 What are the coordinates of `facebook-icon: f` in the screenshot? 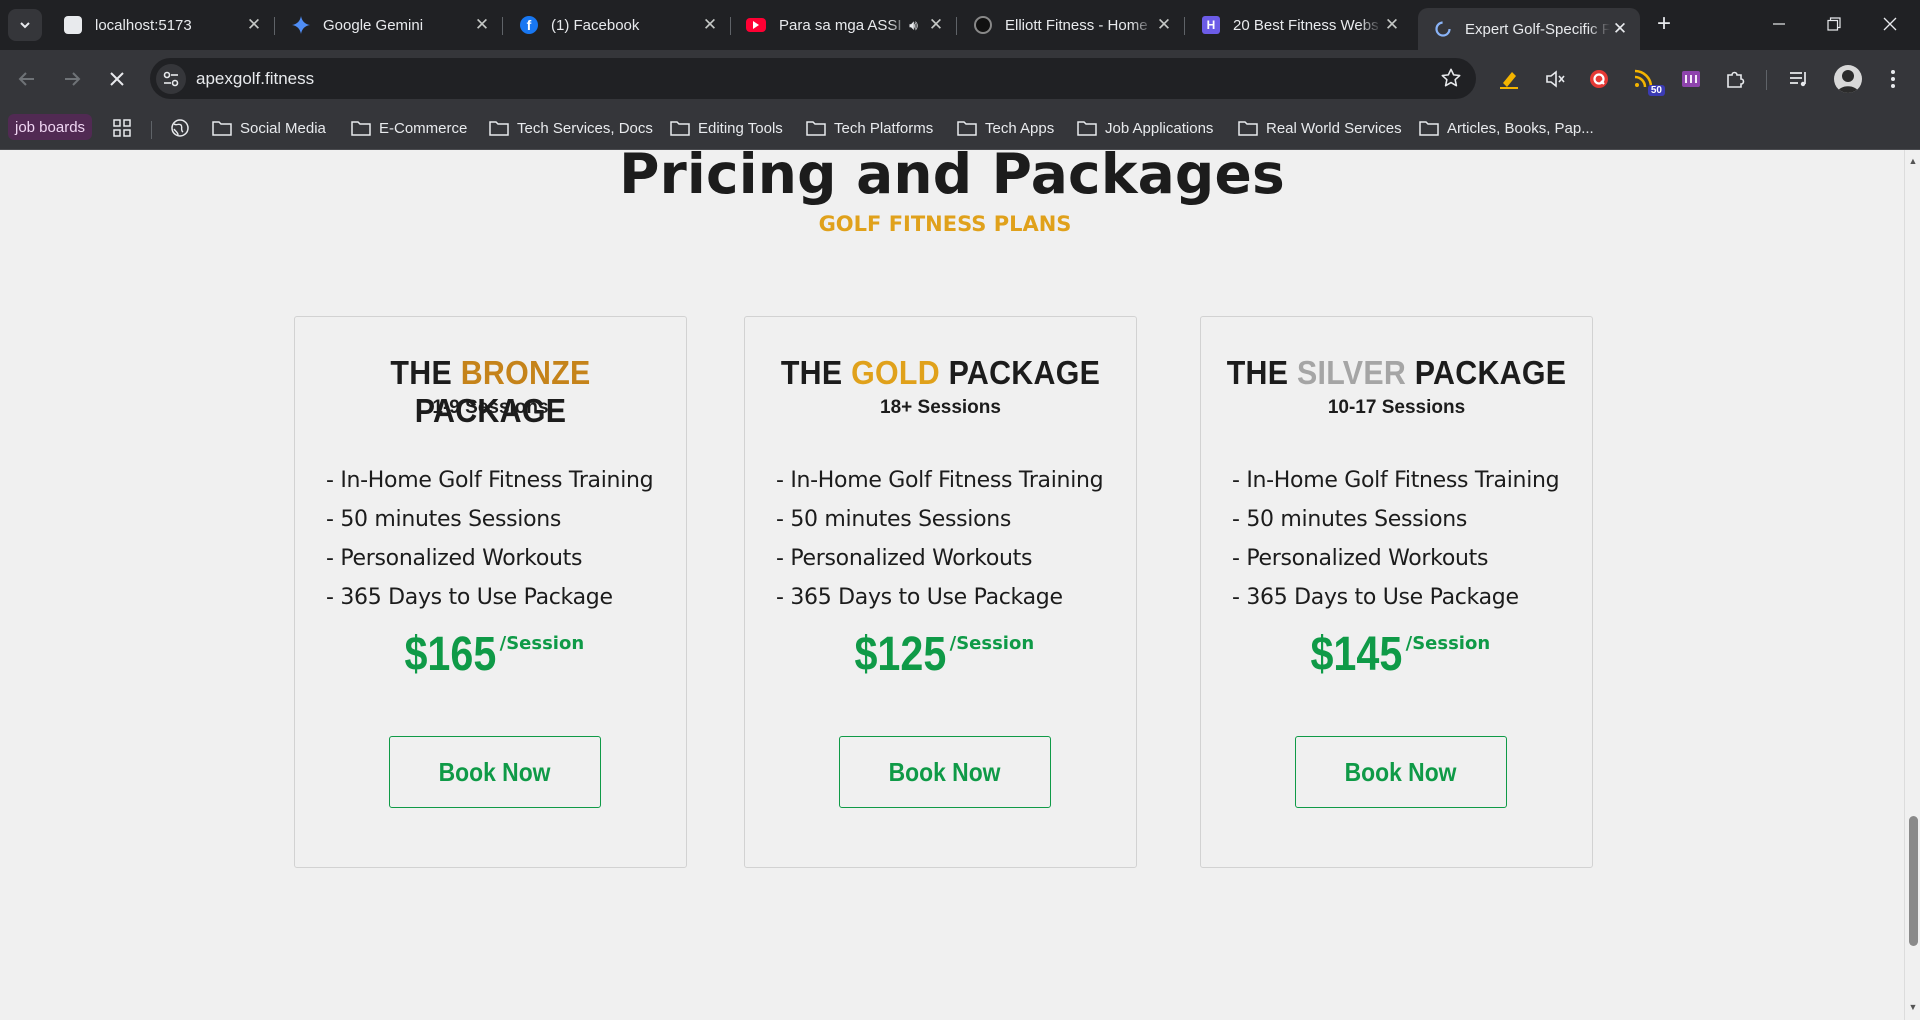 It's located at (529, 25).